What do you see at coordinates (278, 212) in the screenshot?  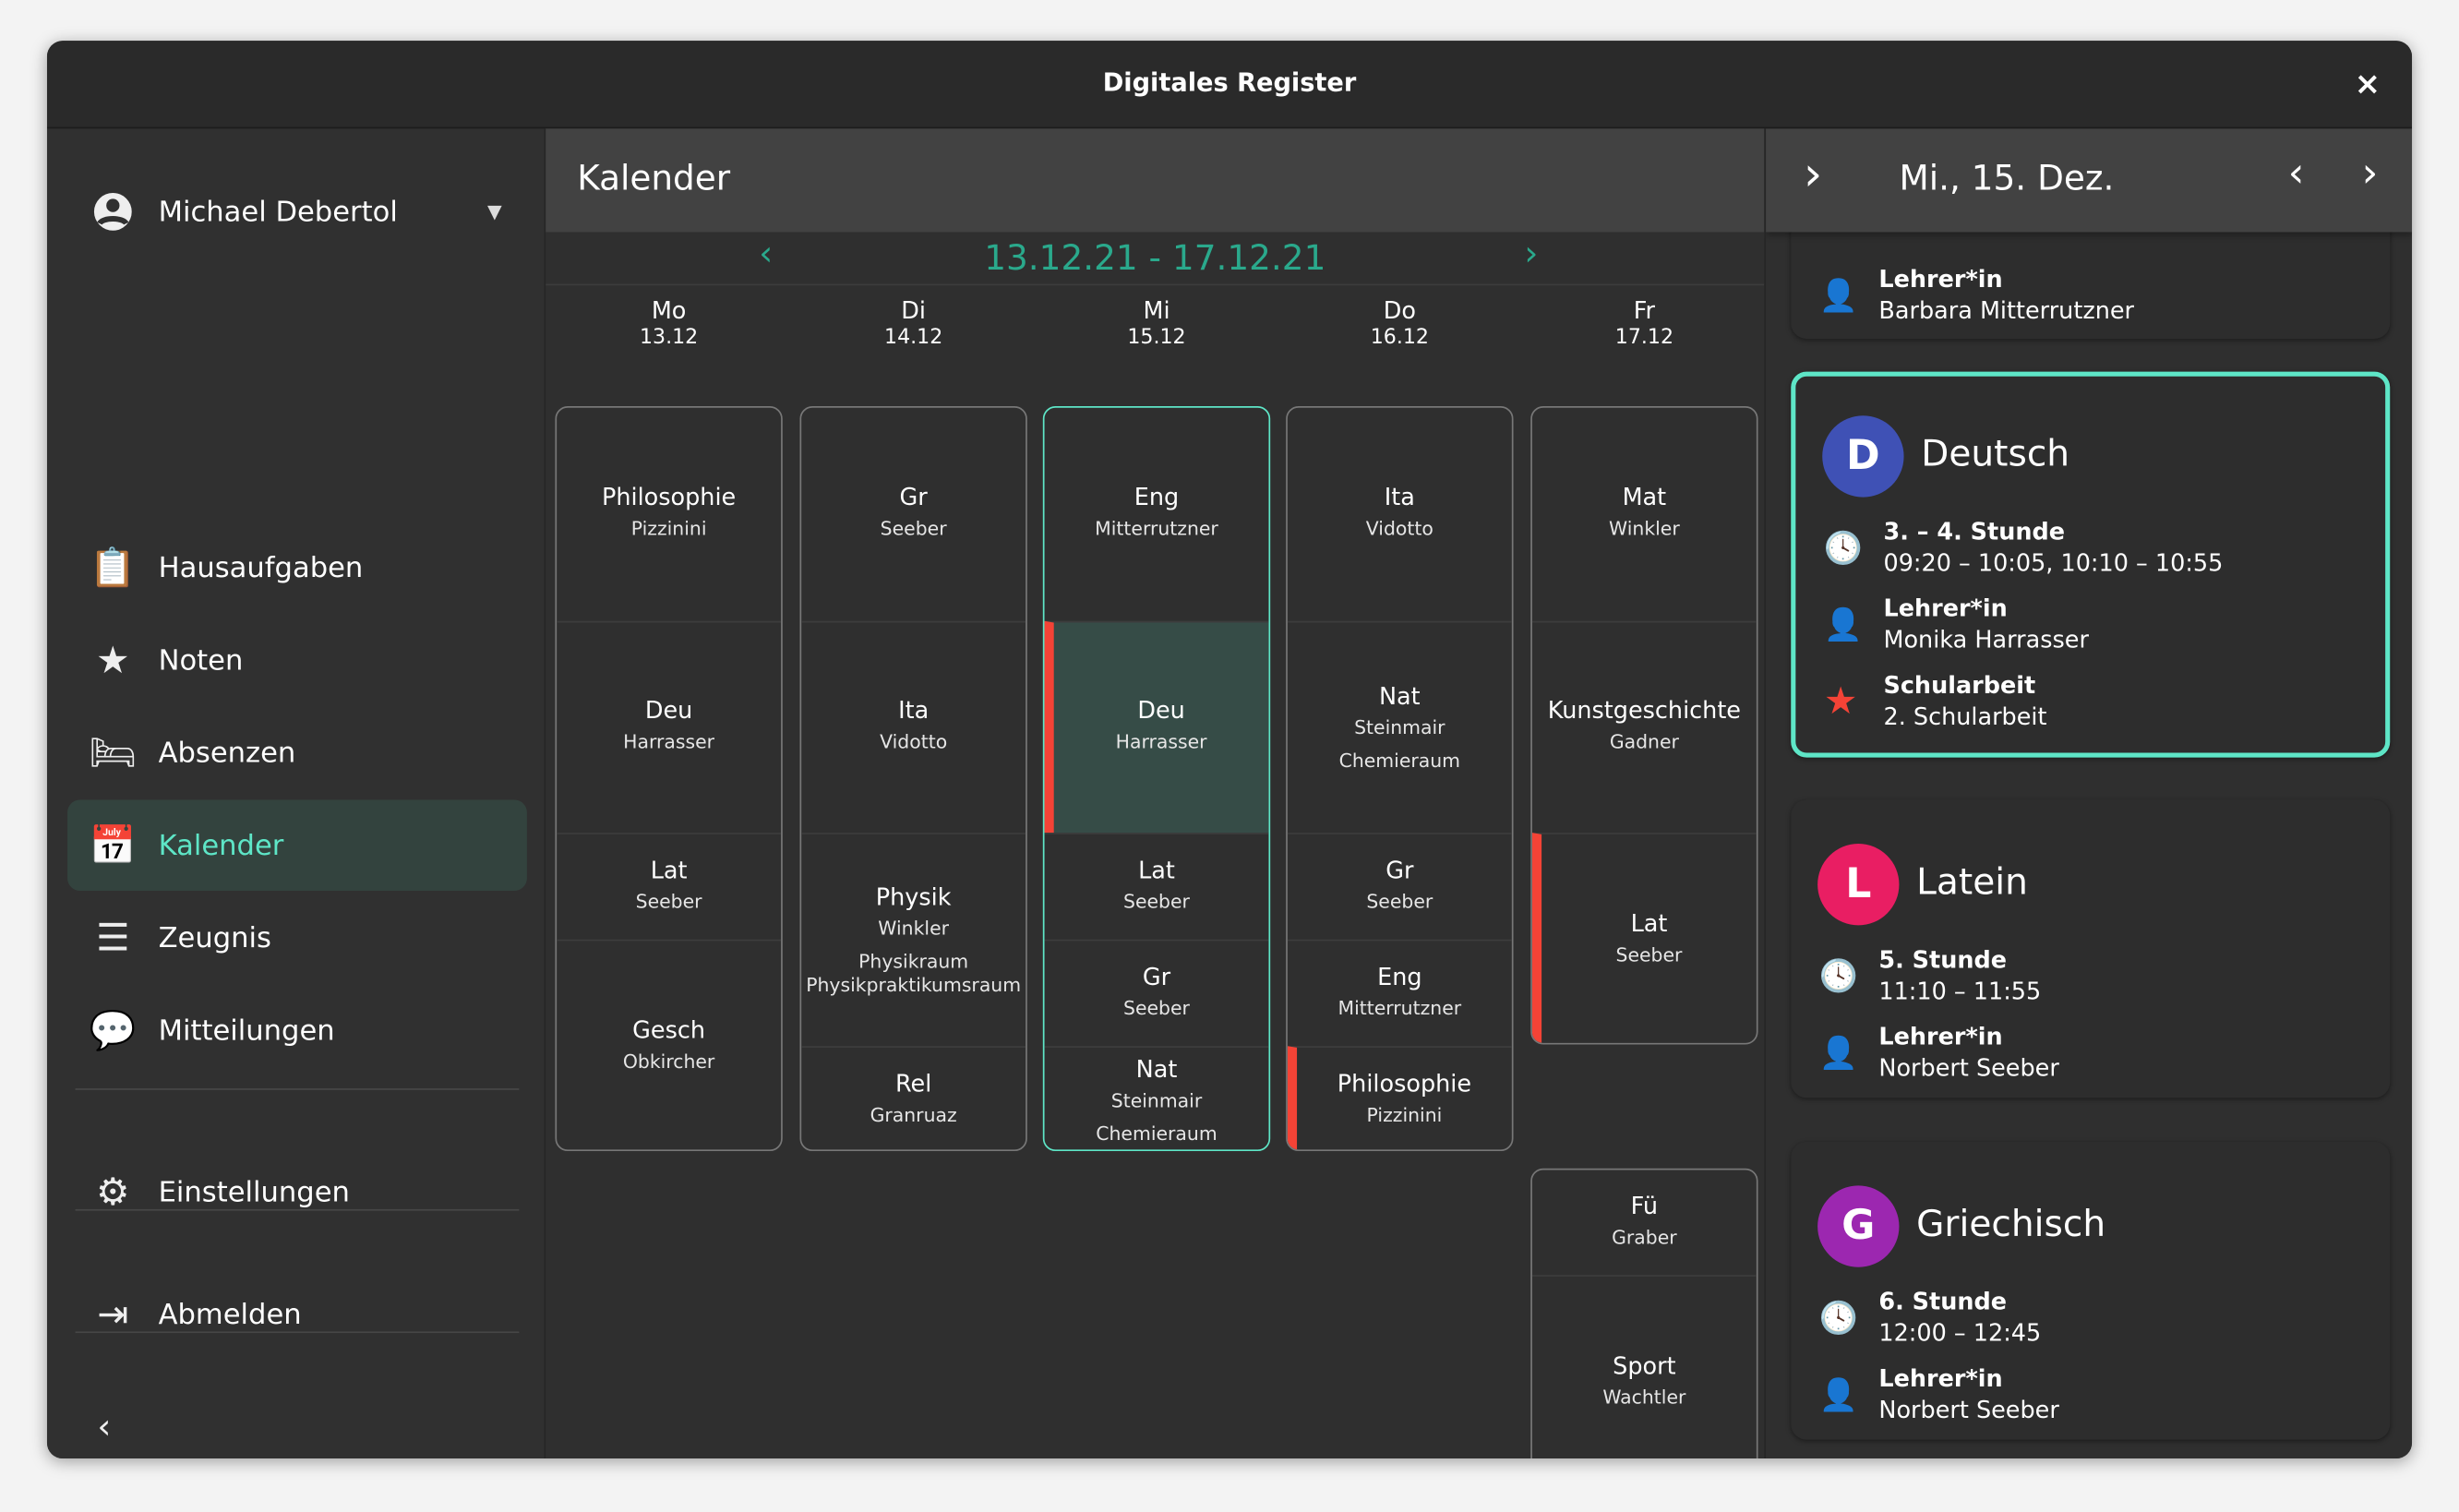 I see `user-name: Michael Debertol` at bounding box center [278, 212].